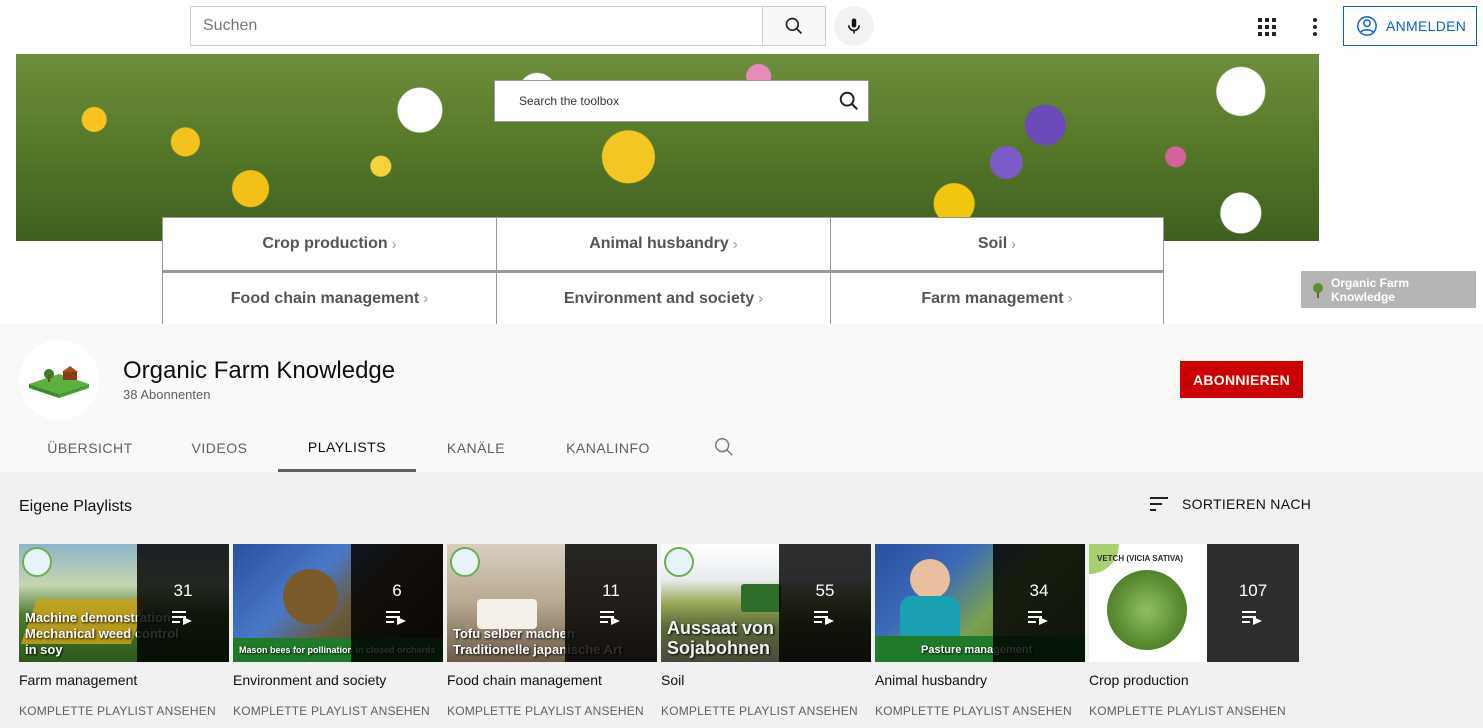 This screenshot has height=728, width=1483. I want to click on settings-more-button, so click(1315, 27).